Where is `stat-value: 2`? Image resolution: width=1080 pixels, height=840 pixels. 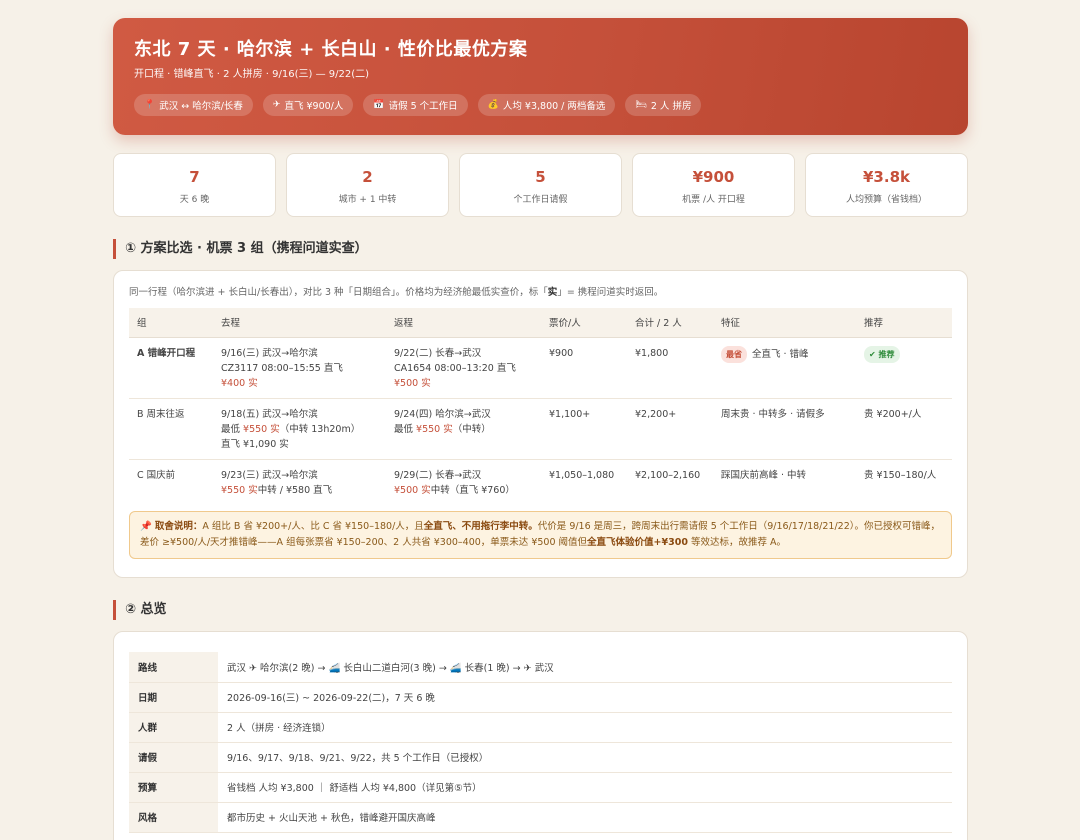
stat-value: 2 is located at coordinates (367, 177).